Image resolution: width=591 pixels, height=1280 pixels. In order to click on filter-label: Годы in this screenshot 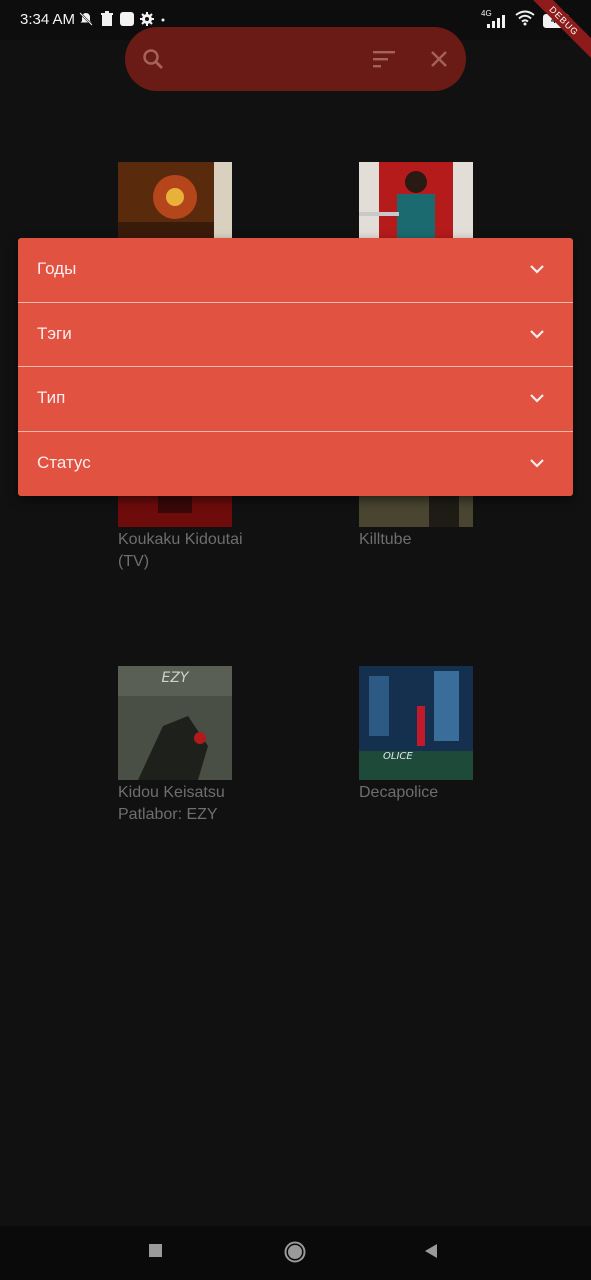, I will do `click(57, 268)`.